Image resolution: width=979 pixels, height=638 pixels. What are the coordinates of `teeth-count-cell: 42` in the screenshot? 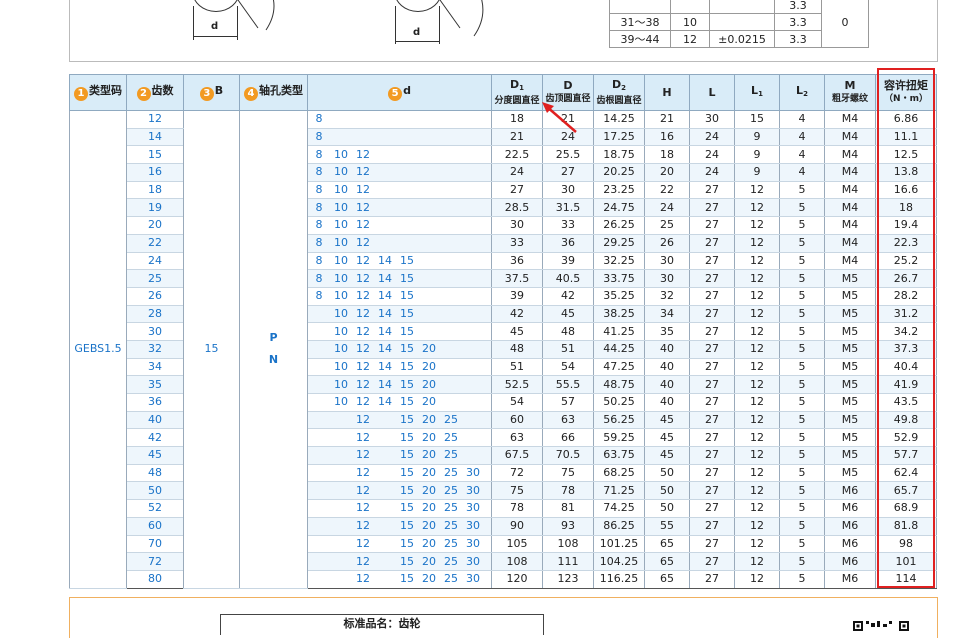 It's located at (155, 438).